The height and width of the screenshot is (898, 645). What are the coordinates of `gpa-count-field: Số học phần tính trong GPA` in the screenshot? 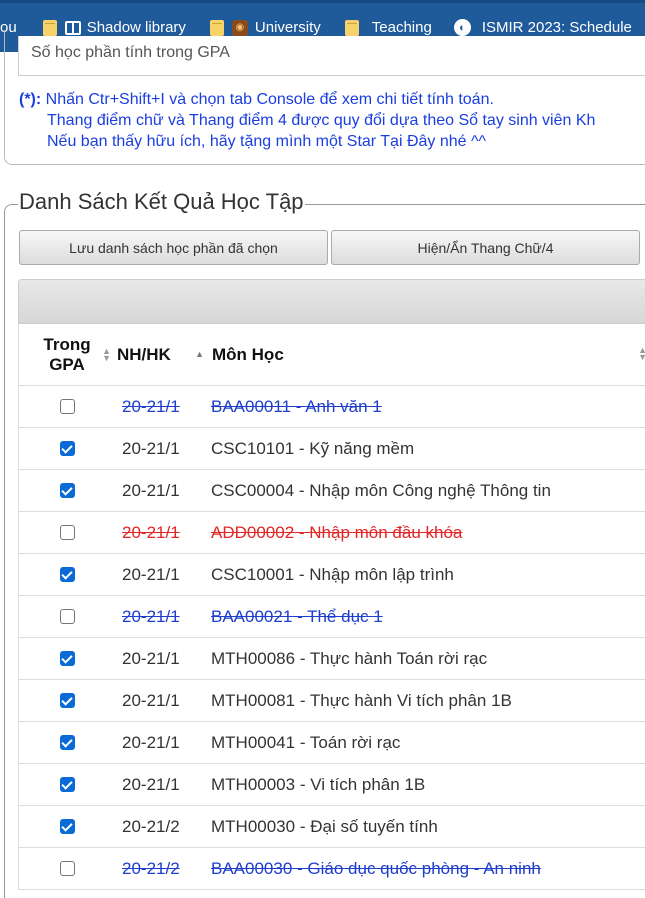 It's located at (331, 56).